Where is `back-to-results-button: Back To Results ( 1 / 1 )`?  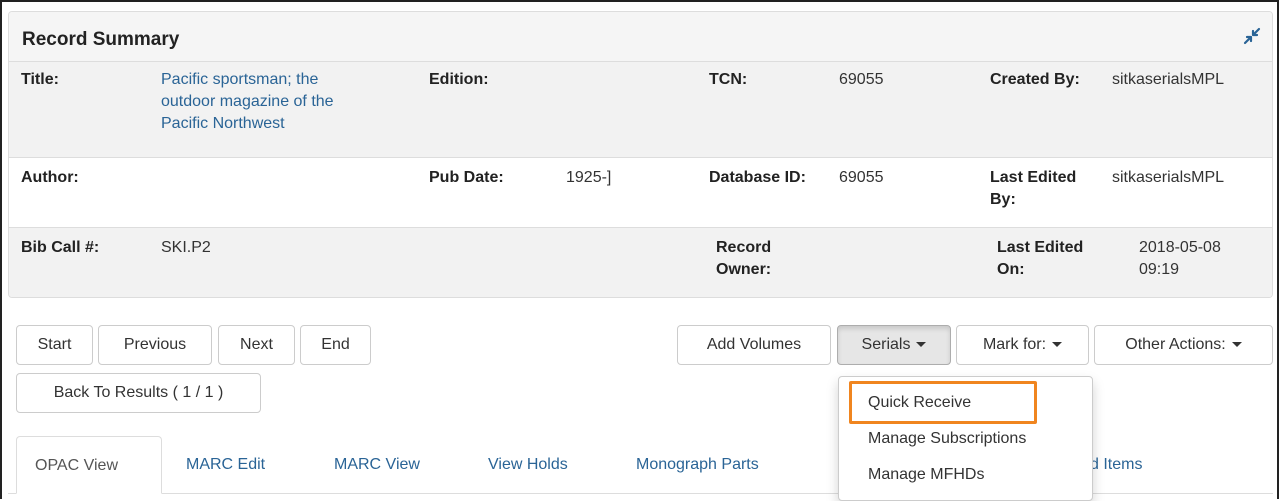 back-to-results-button: Back To Results ( 1 / 1 ) is located at coordinates (138, 393).